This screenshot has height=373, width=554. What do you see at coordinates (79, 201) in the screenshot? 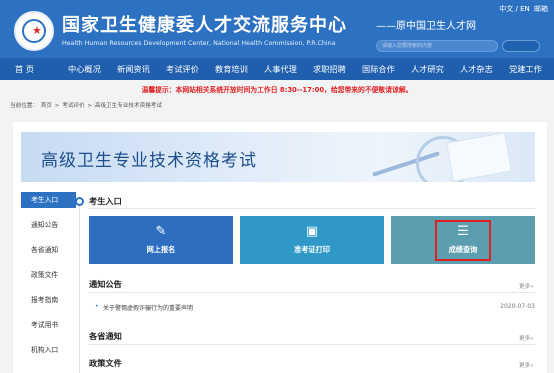
I see `tab-active-dot-icon` at bounding box center [79, 201].